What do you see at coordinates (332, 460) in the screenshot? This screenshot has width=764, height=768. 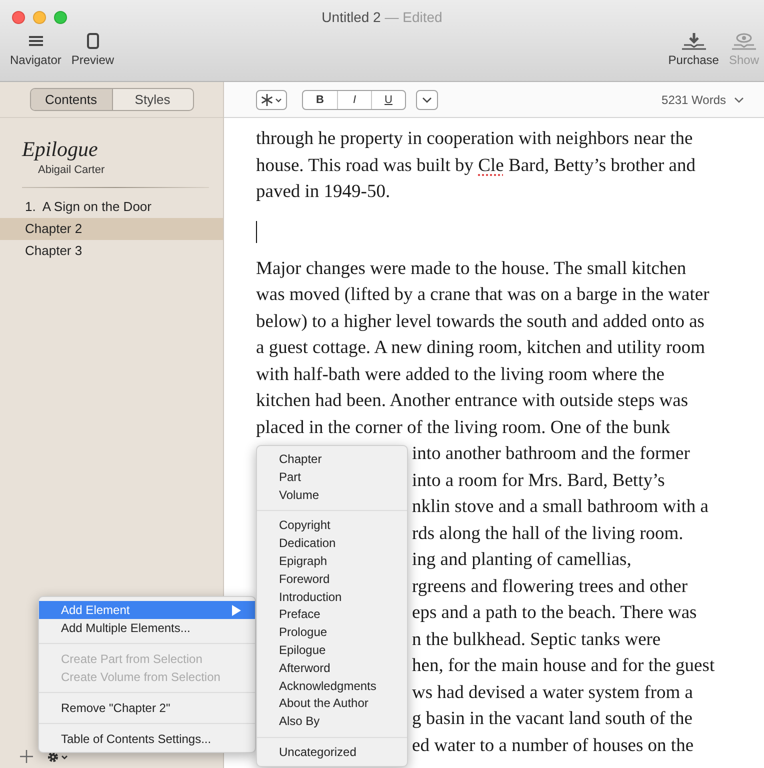 I see `menu-item: Chapter` at bounding box center [332, 460].